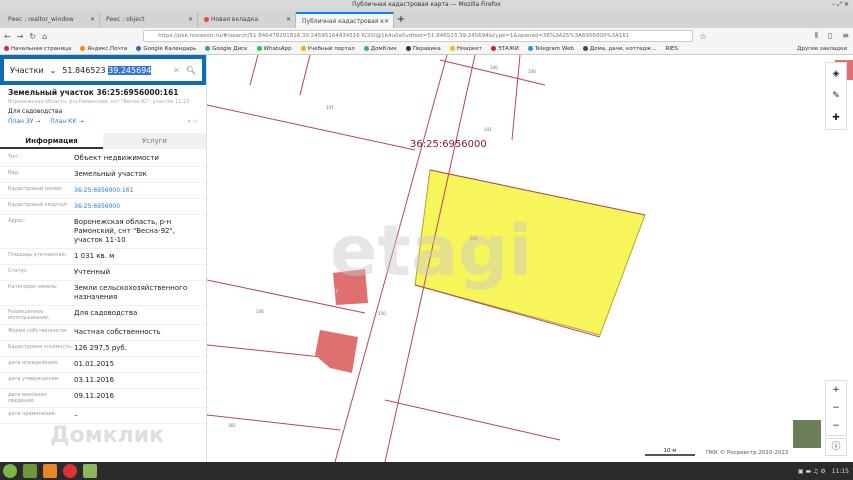 This screenshot has height=480, width=853. I want to click on scale-bar: 10 м, so click(670, 452).